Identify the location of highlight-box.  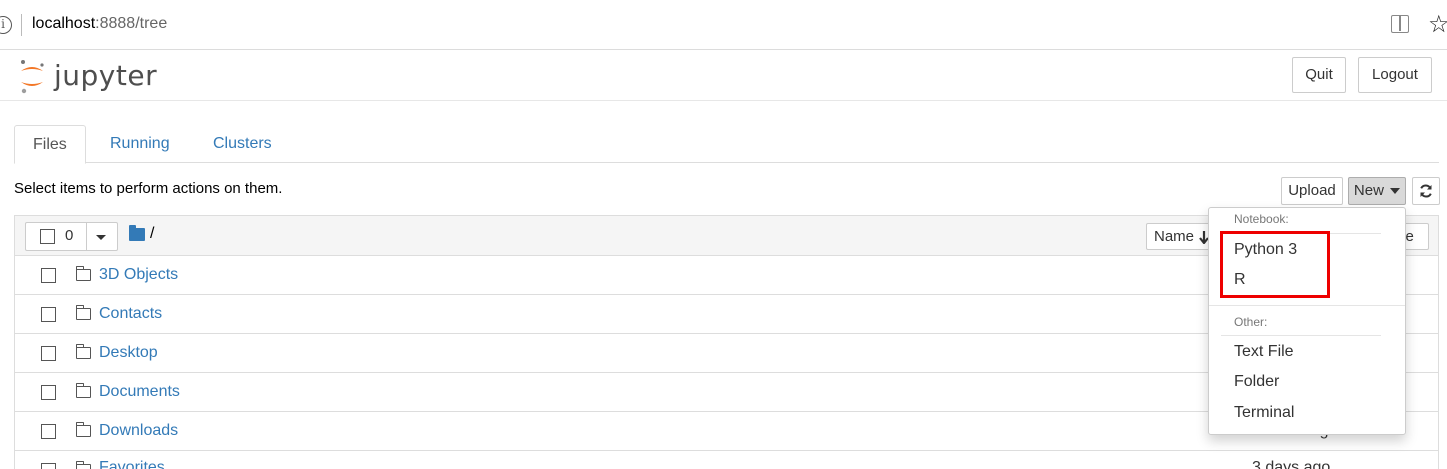
(1275, 264).